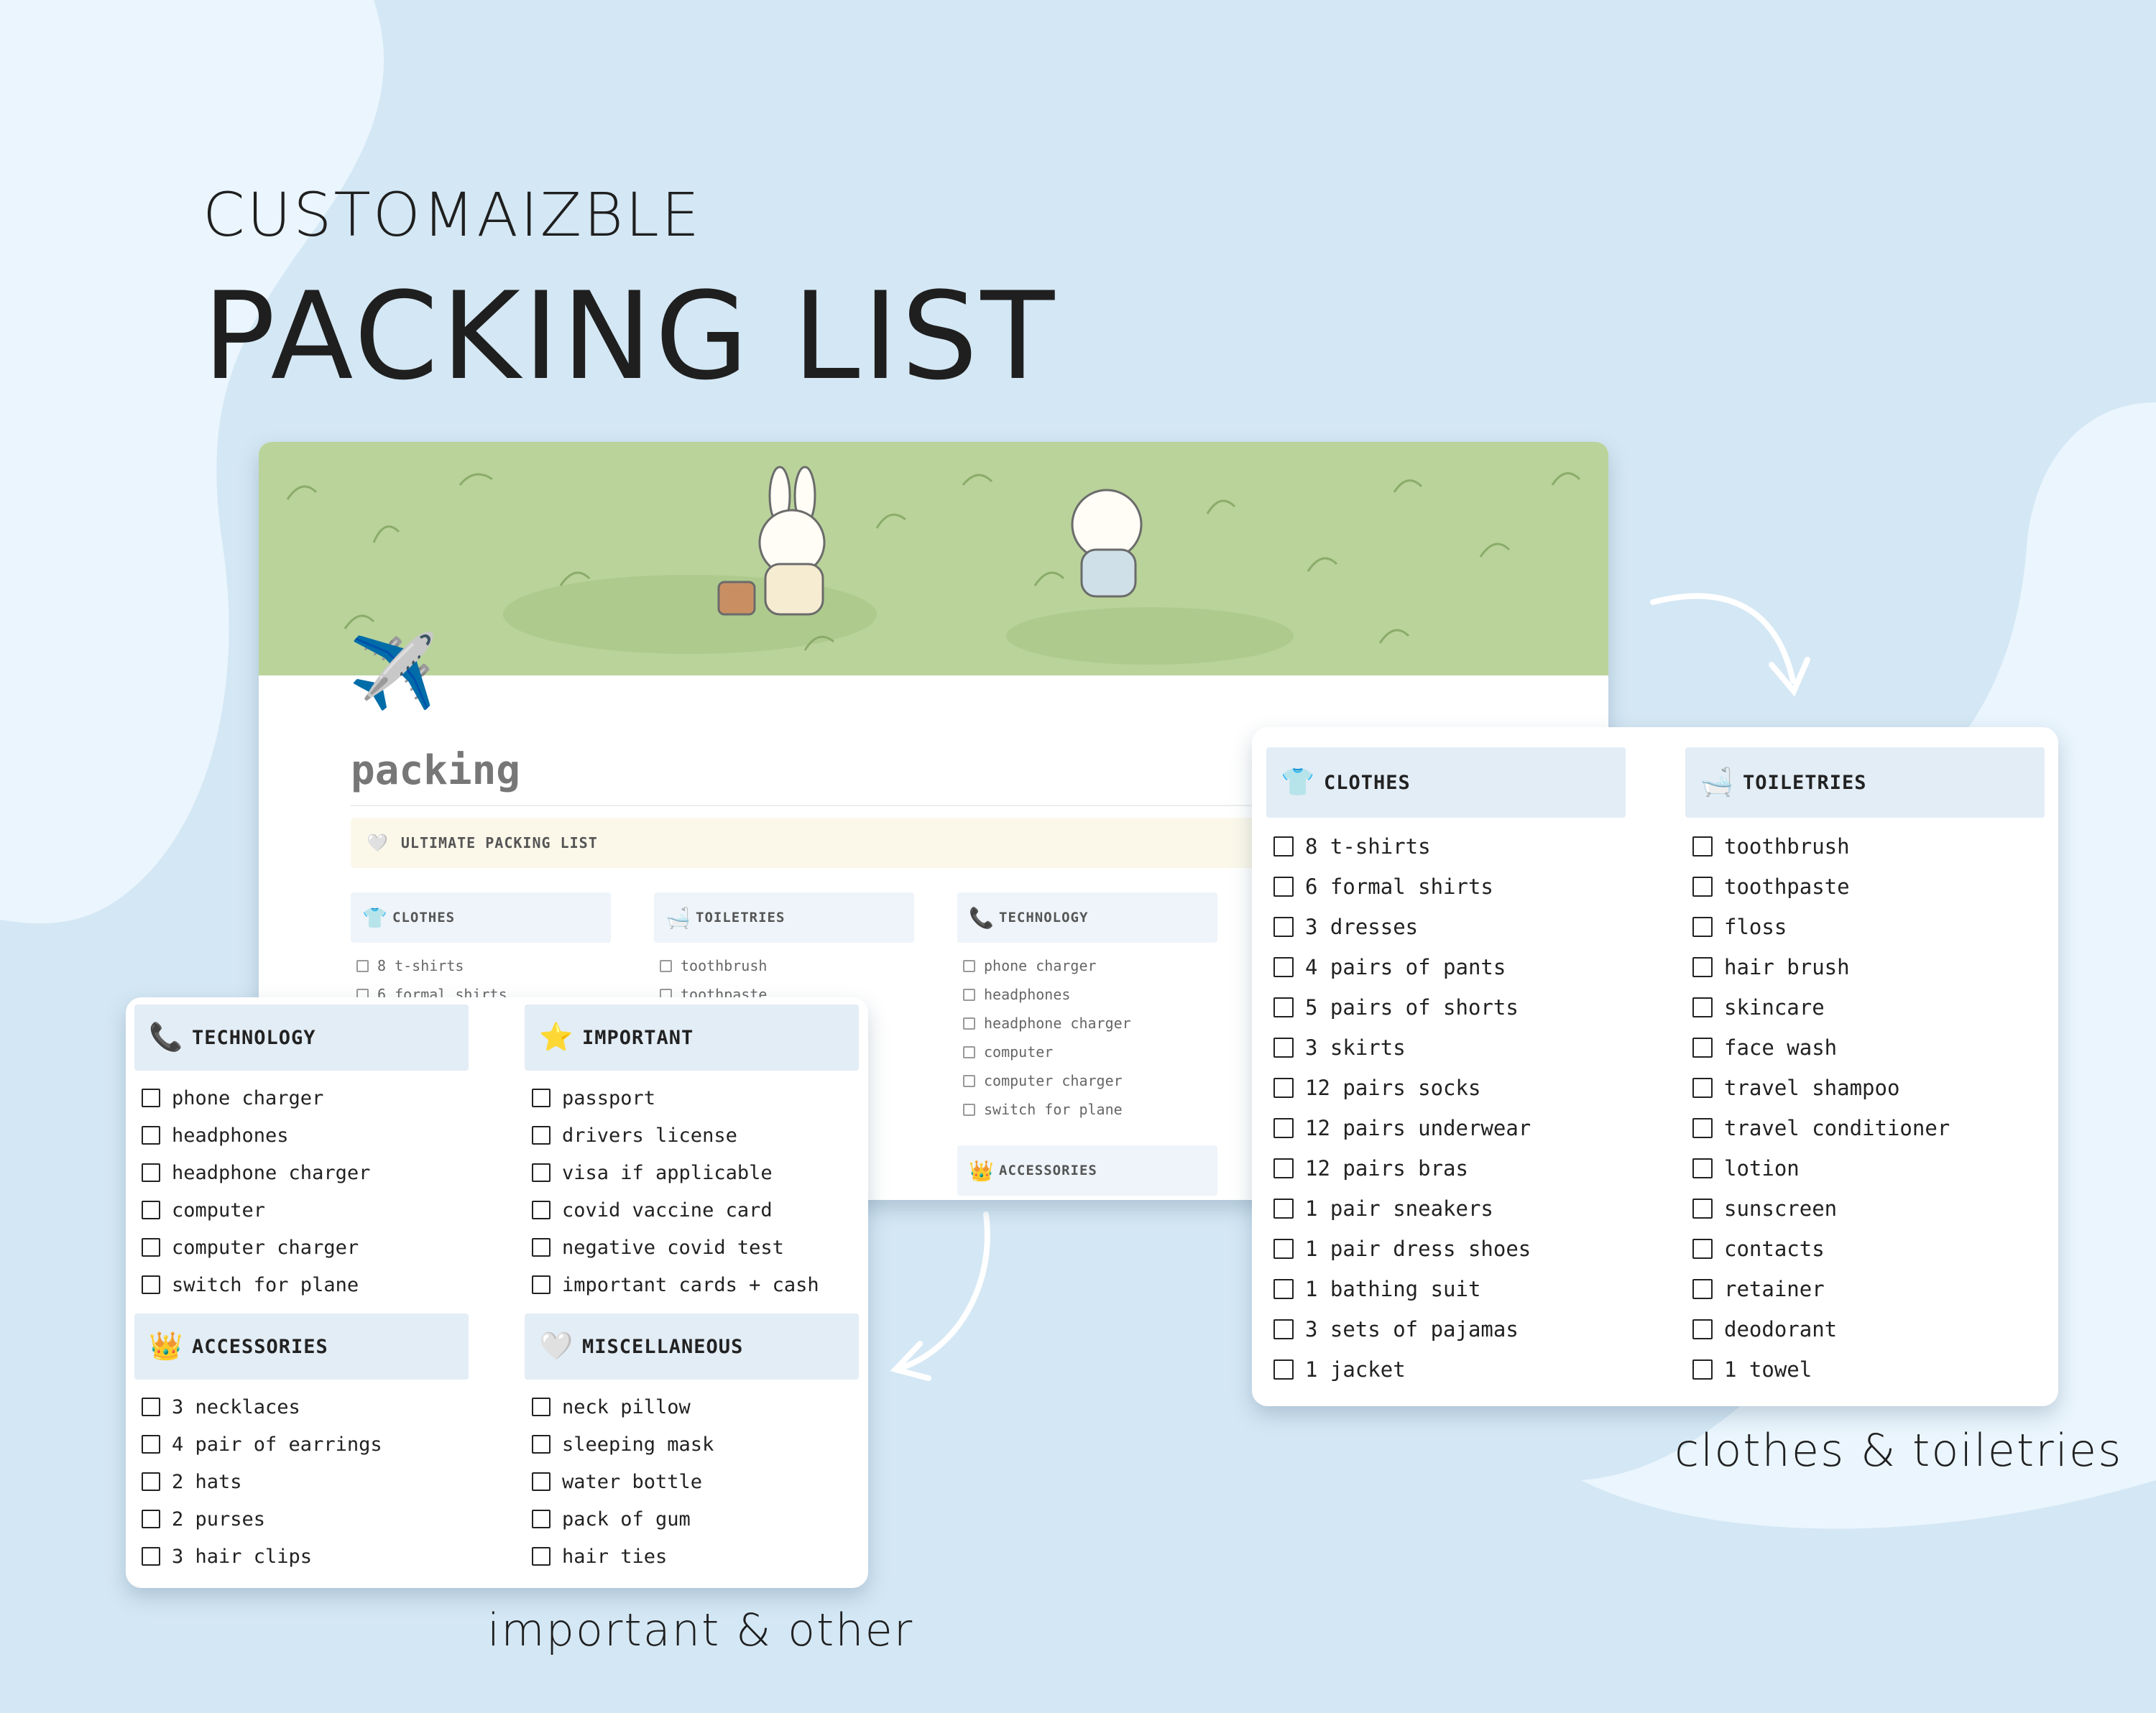  I want to click on list-item: computer charger, so click(1087, 1080).